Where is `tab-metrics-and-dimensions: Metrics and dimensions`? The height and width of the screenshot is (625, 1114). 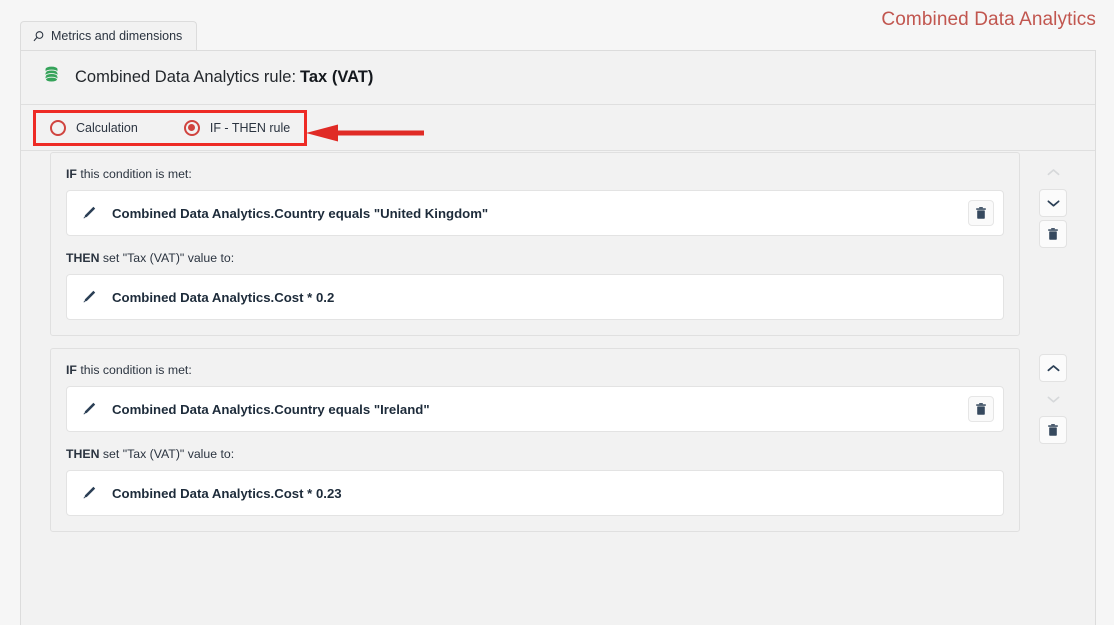 tab-metrics-and-dimensions: Metrics and dimensions is located at coordinates (109, 35).